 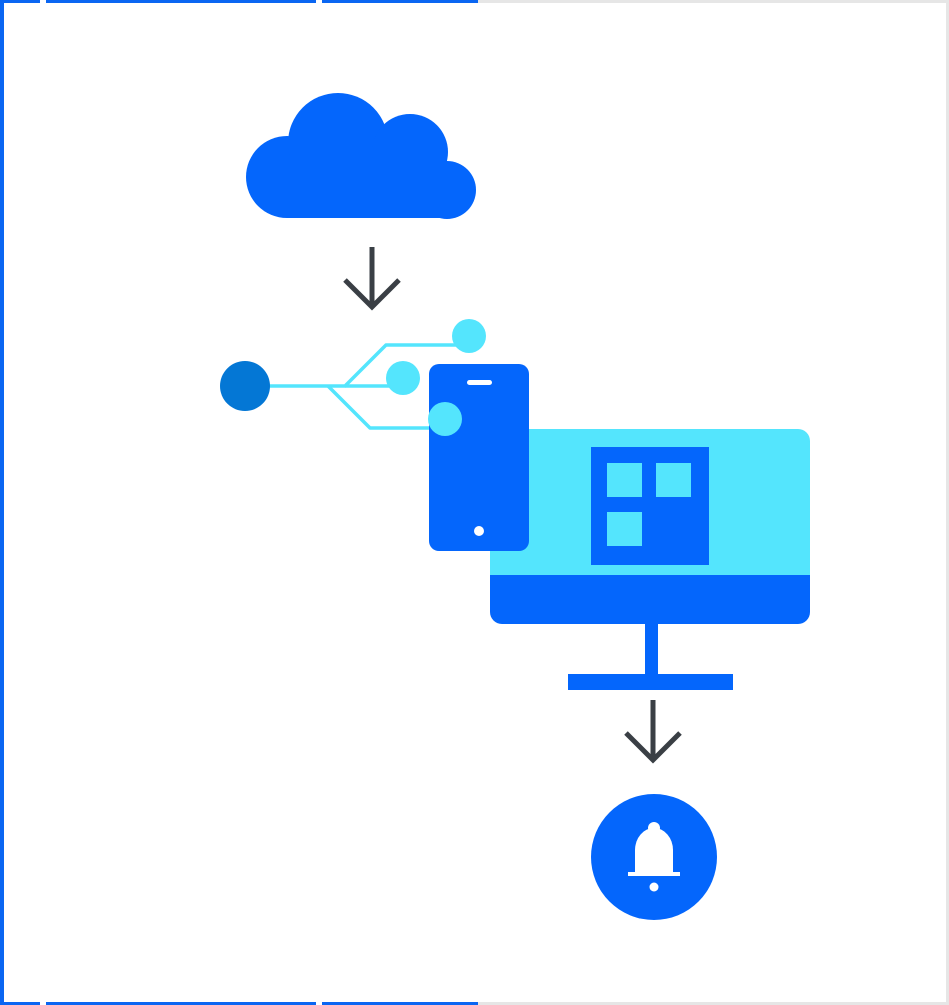 What do you see at coordinates (650, 682) in the screenshot?
I see `monitor-base` at bounding box center [650, 682].